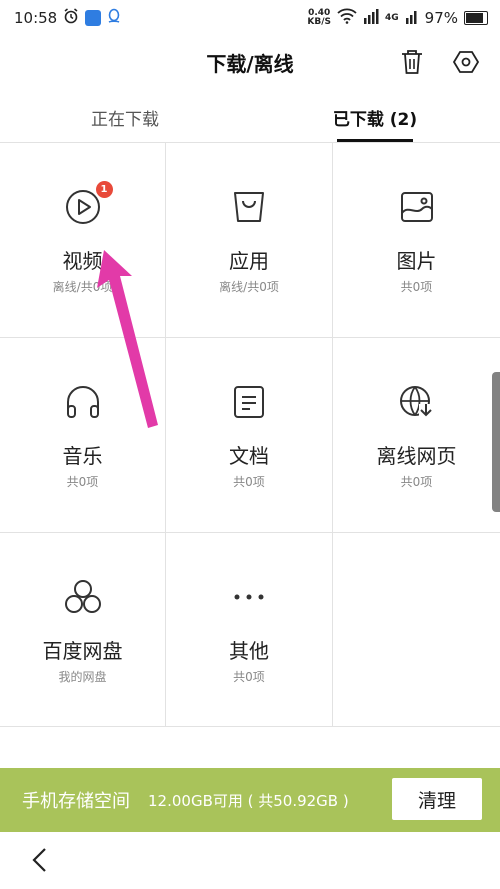 This screenshot has width=500, height=889. Describe the element at coordinates (417, 207) in the screenshot. I see `image-icon` at that location.